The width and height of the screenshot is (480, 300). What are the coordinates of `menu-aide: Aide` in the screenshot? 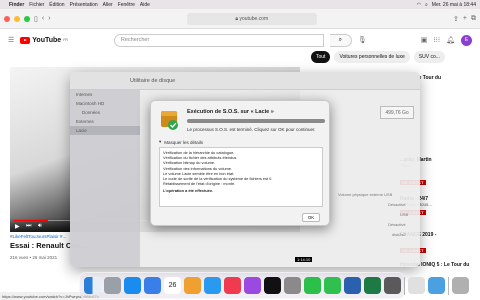 It's located at (145, 5).